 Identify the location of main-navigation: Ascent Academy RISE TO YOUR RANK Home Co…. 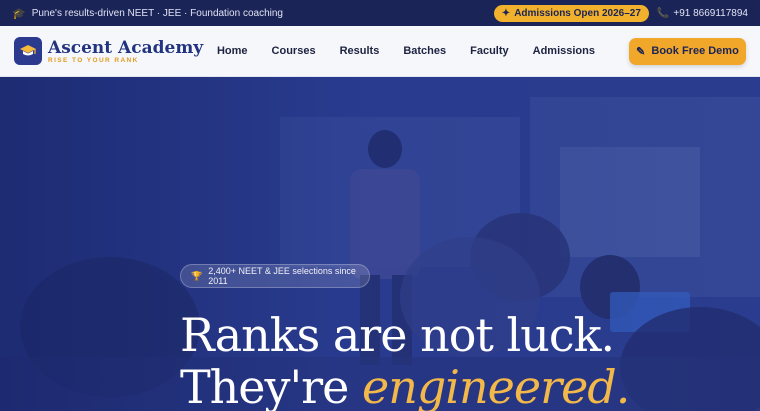
(380, 51).